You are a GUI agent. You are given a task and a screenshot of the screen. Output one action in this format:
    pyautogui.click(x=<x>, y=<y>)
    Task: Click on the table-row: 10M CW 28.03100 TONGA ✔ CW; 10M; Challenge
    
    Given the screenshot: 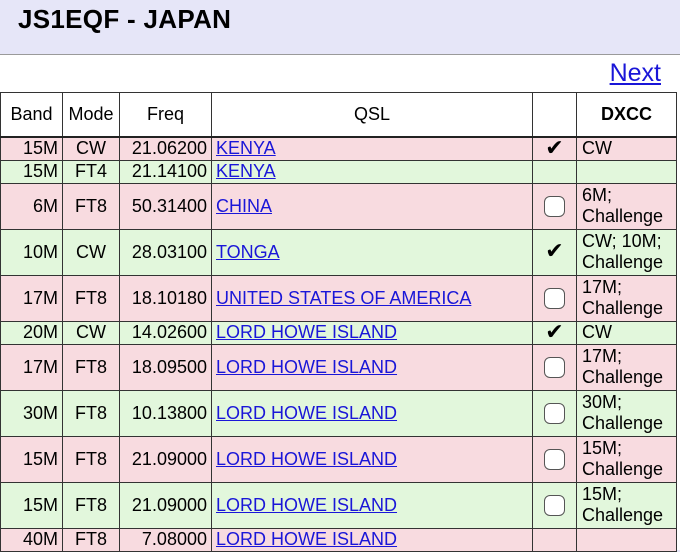 What is the action you would take?
    pyautogui.click(x=338, y=252)
    